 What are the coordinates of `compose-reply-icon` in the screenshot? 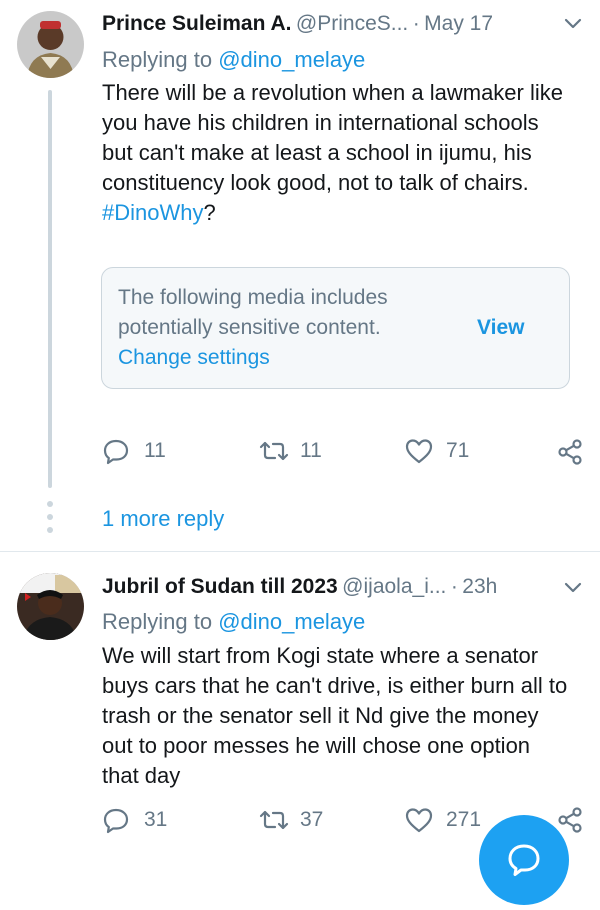 It's located at (524, 860).